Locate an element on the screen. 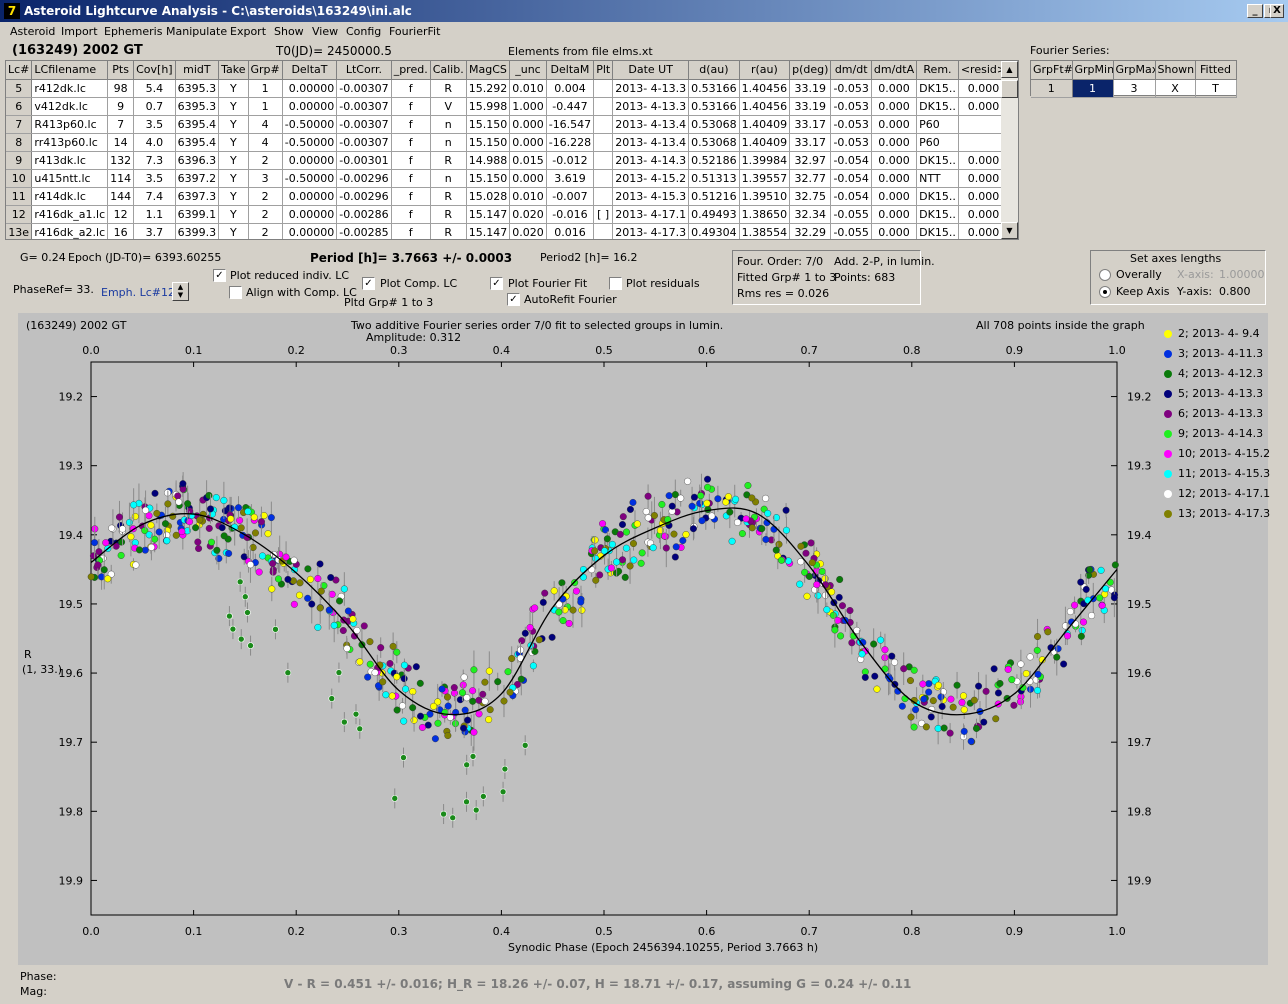 This screenshot has height=1004, width=1288. menu-manipulate: Manipulate is located at coordinates (196, 31).